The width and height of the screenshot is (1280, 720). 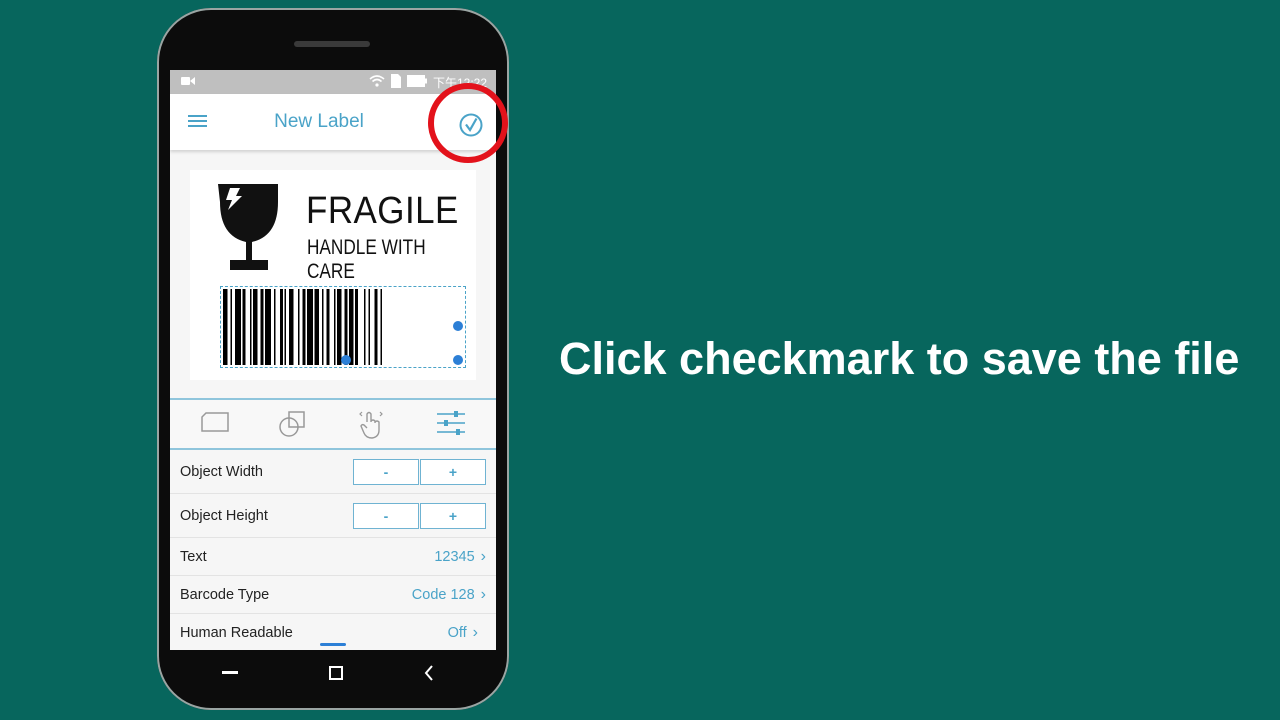 I want to click on resize-handle-bottom, so click(x=346, y=360).